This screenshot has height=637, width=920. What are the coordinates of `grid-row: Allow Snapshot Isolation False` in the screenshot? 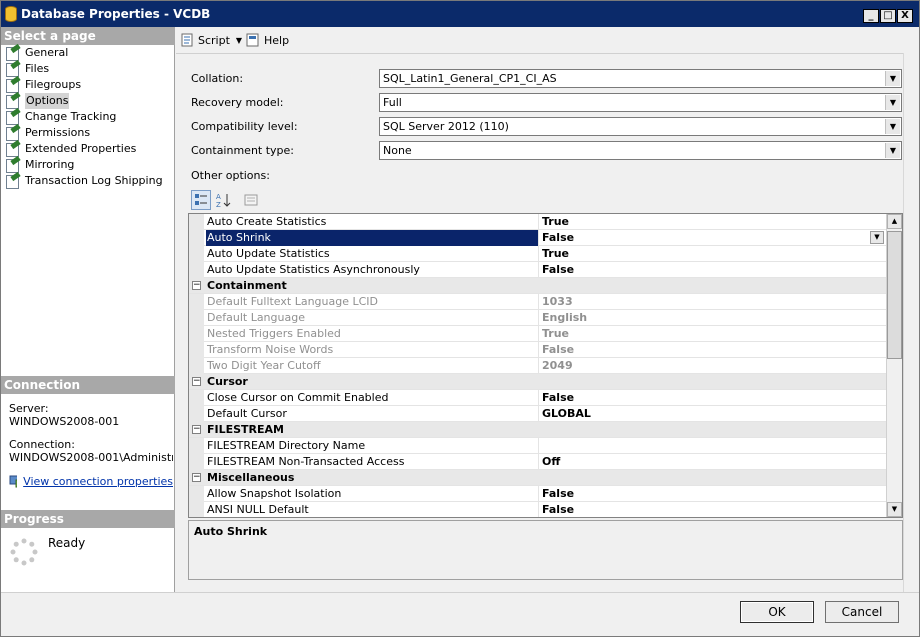 It's located at (538, 494).